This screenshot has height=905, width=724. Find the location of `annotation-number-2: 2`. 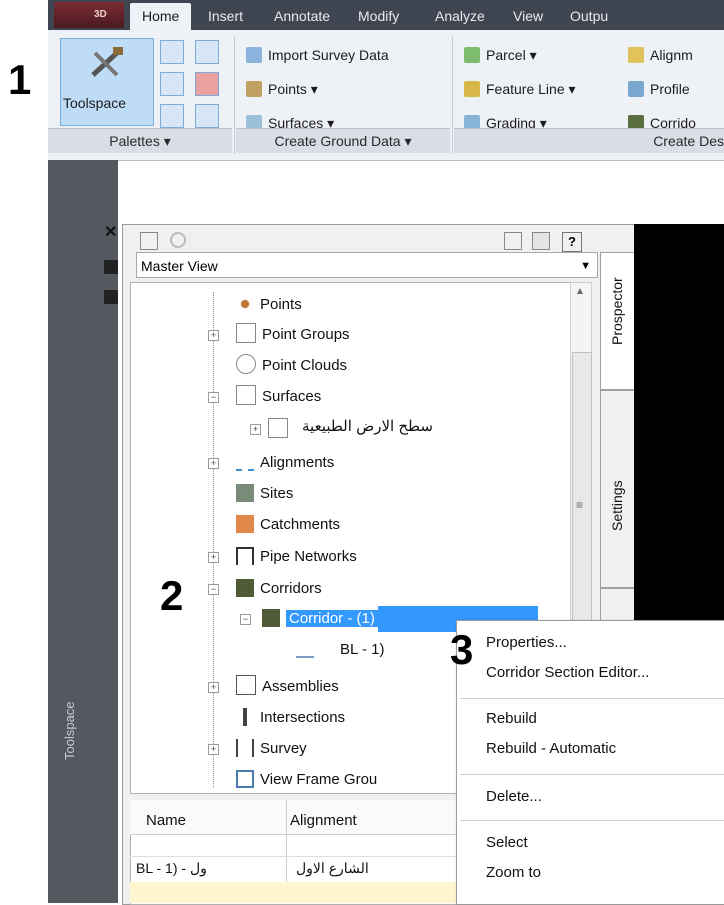

annotation-number-2: 2 is located at coordinates (172, 595).